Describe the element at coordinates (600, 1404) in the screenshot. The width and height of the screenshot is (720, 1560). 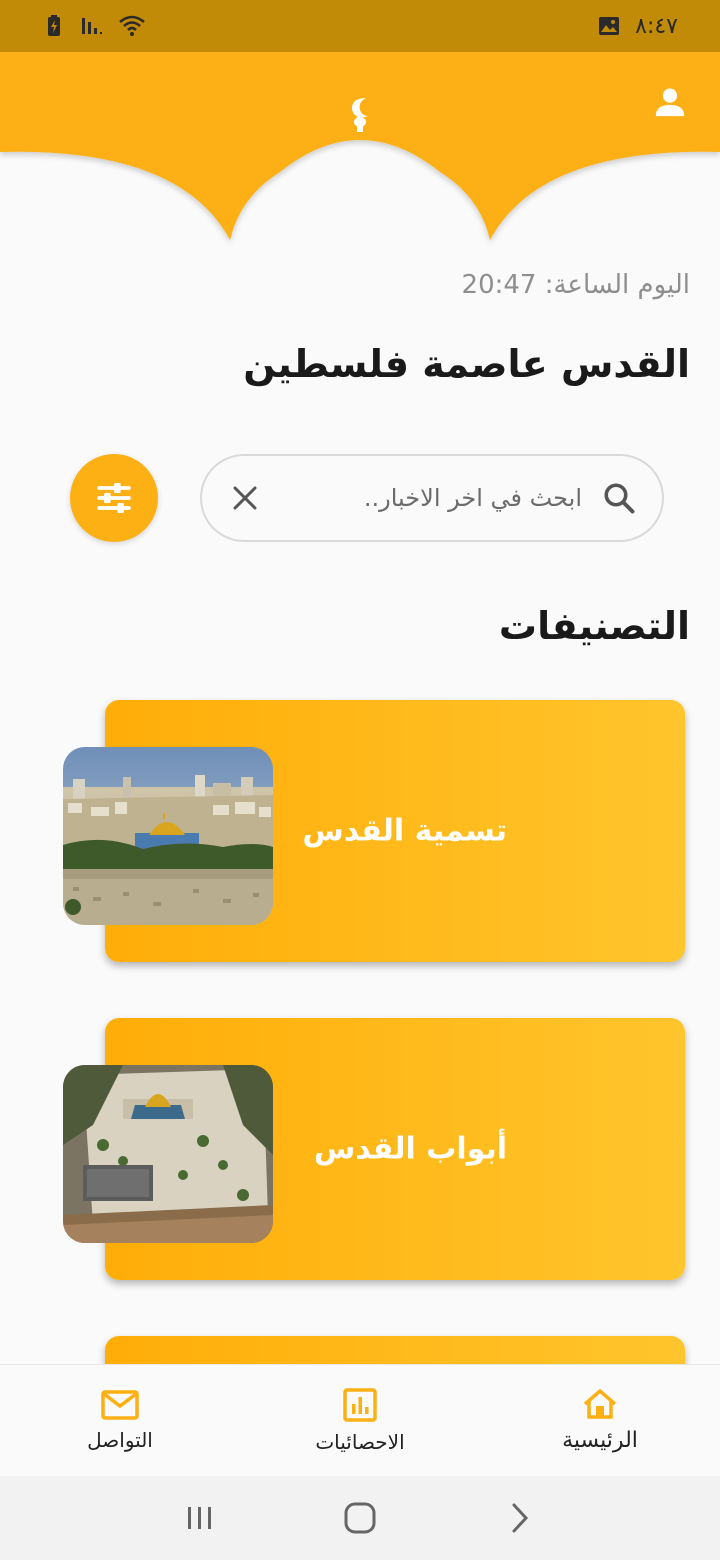
I see `home-icon` at that location.